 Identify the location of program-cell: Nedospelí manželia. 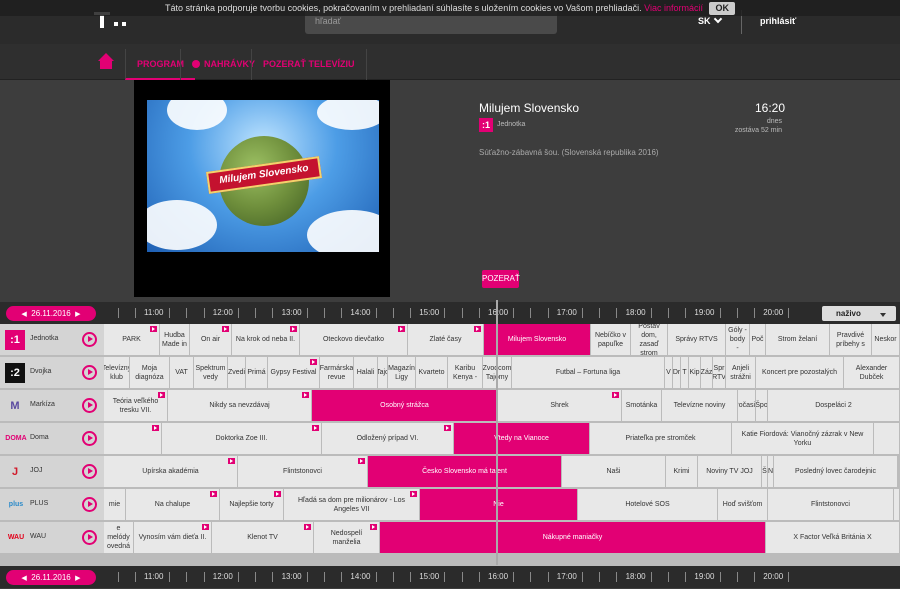
(347, 537).